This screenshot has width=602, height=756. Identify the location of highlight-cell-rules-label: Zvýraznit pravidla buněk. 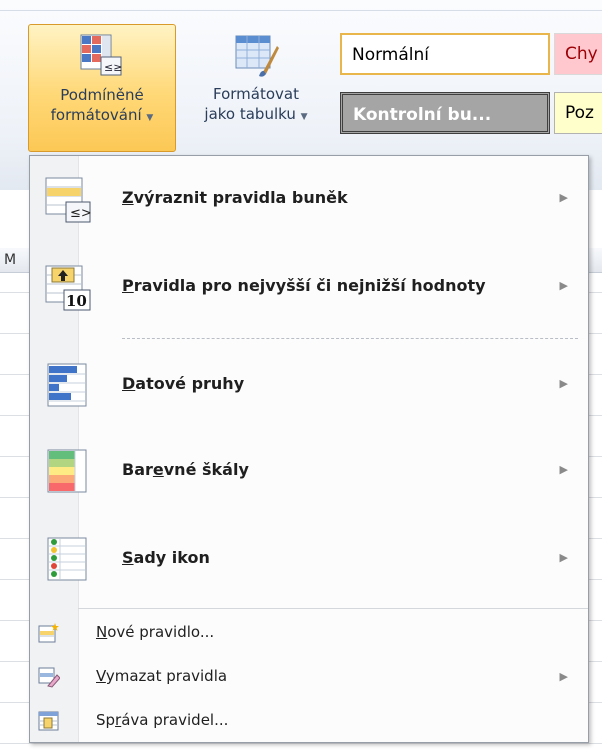
(235, 197).